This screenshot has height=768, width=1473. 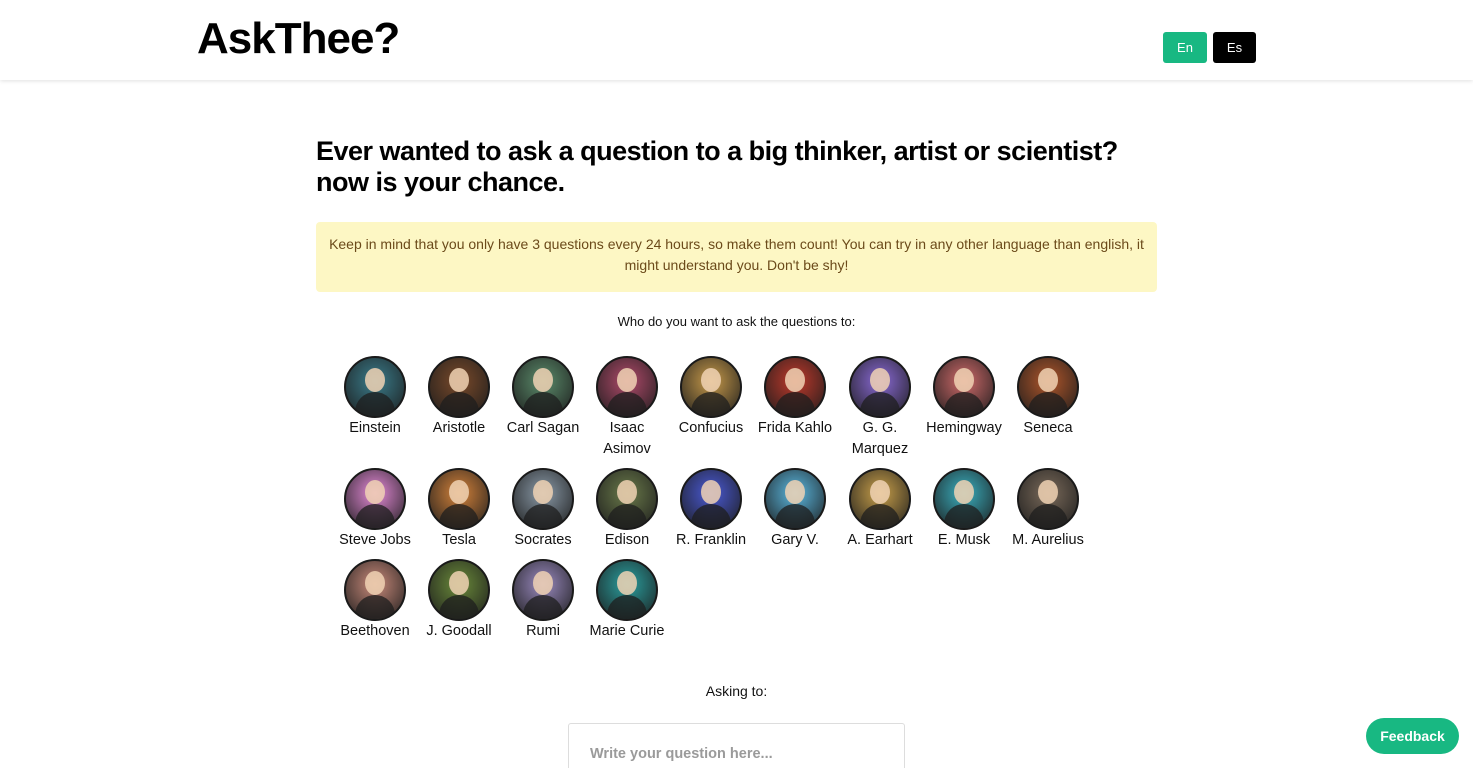 I want to click on person-option: Socrates, so click(x=543, y=509).